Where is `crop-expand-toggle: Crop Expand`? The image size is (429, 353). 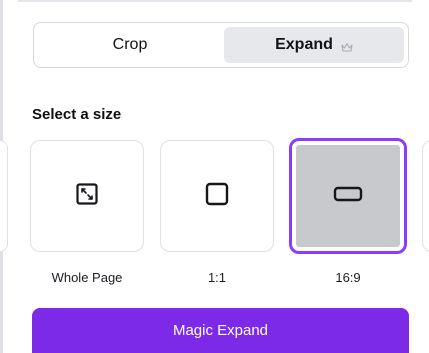
crop-expand-toggle: Crop Expand is located at coordinates (221, 45).